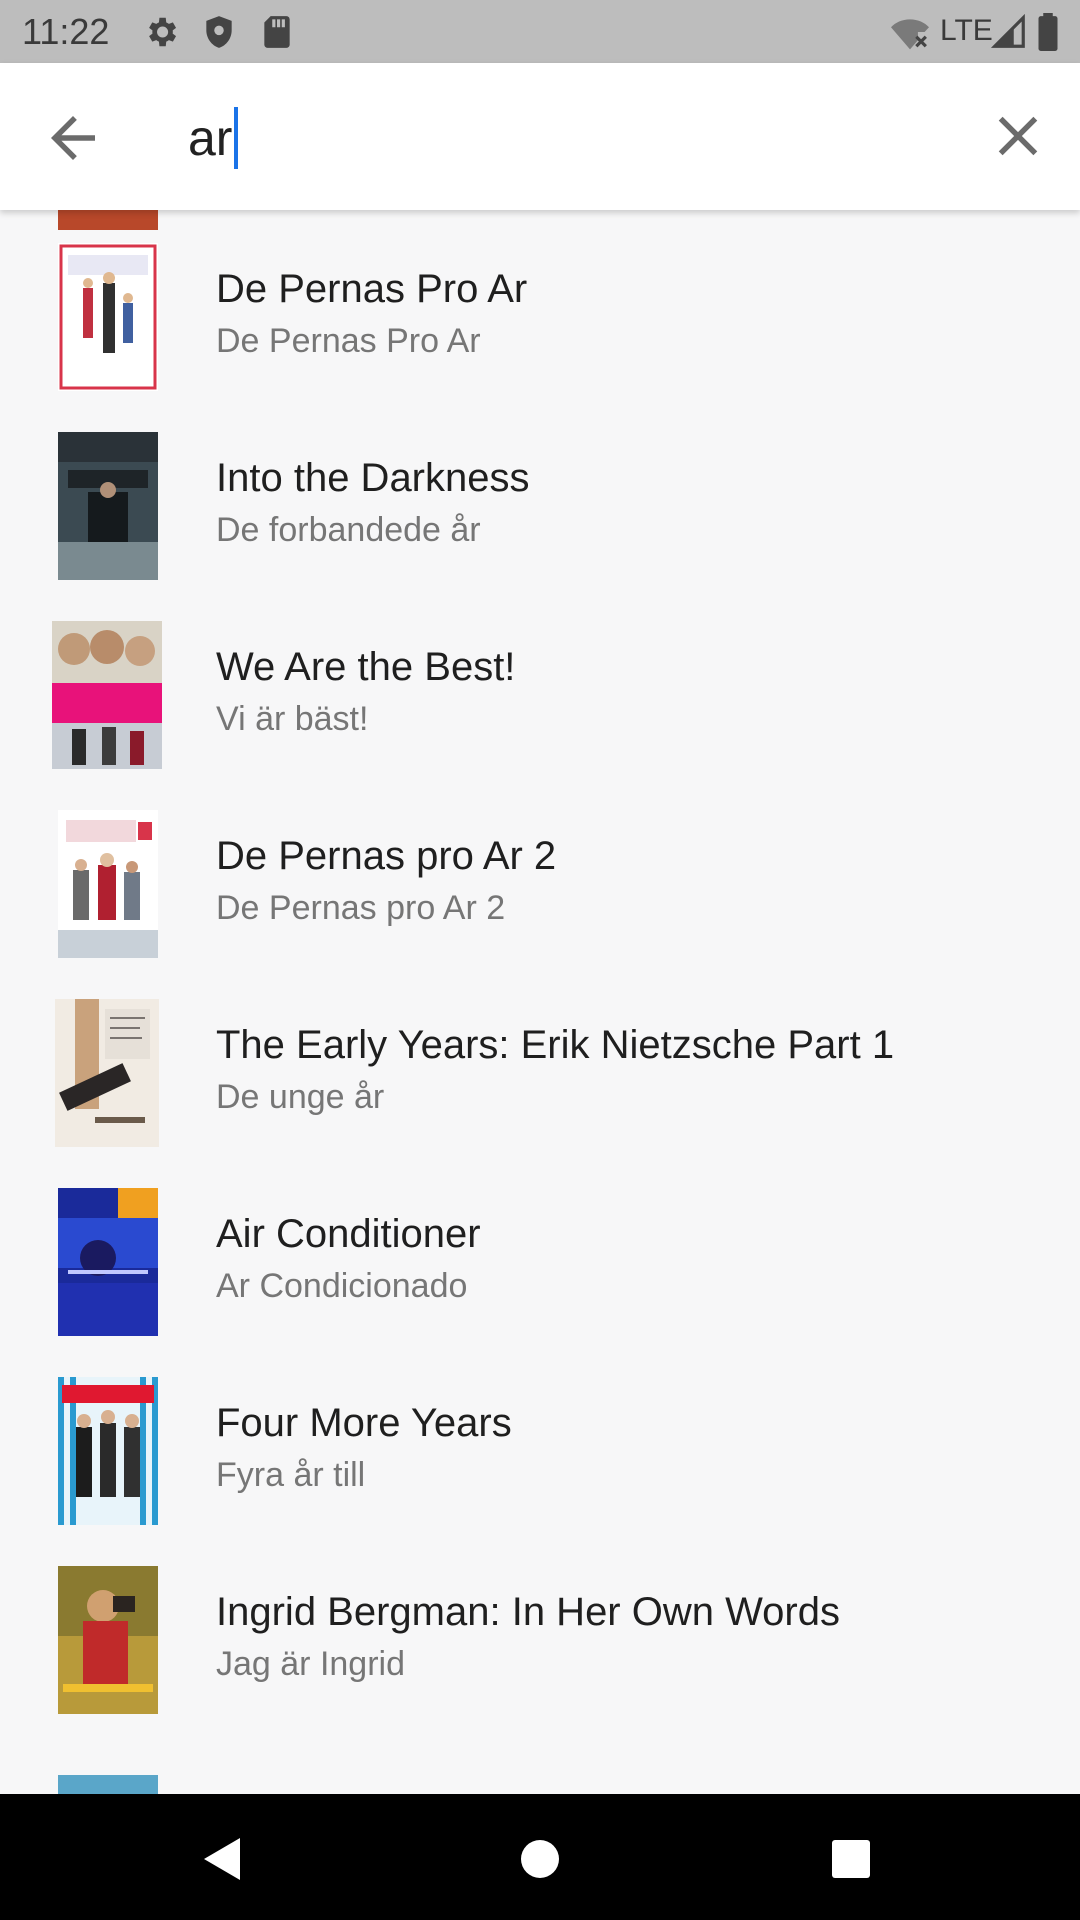 This screenshot has width=1080, height=1920. I want to click on status-bar: 11:22 LTE, so click(540, 31).